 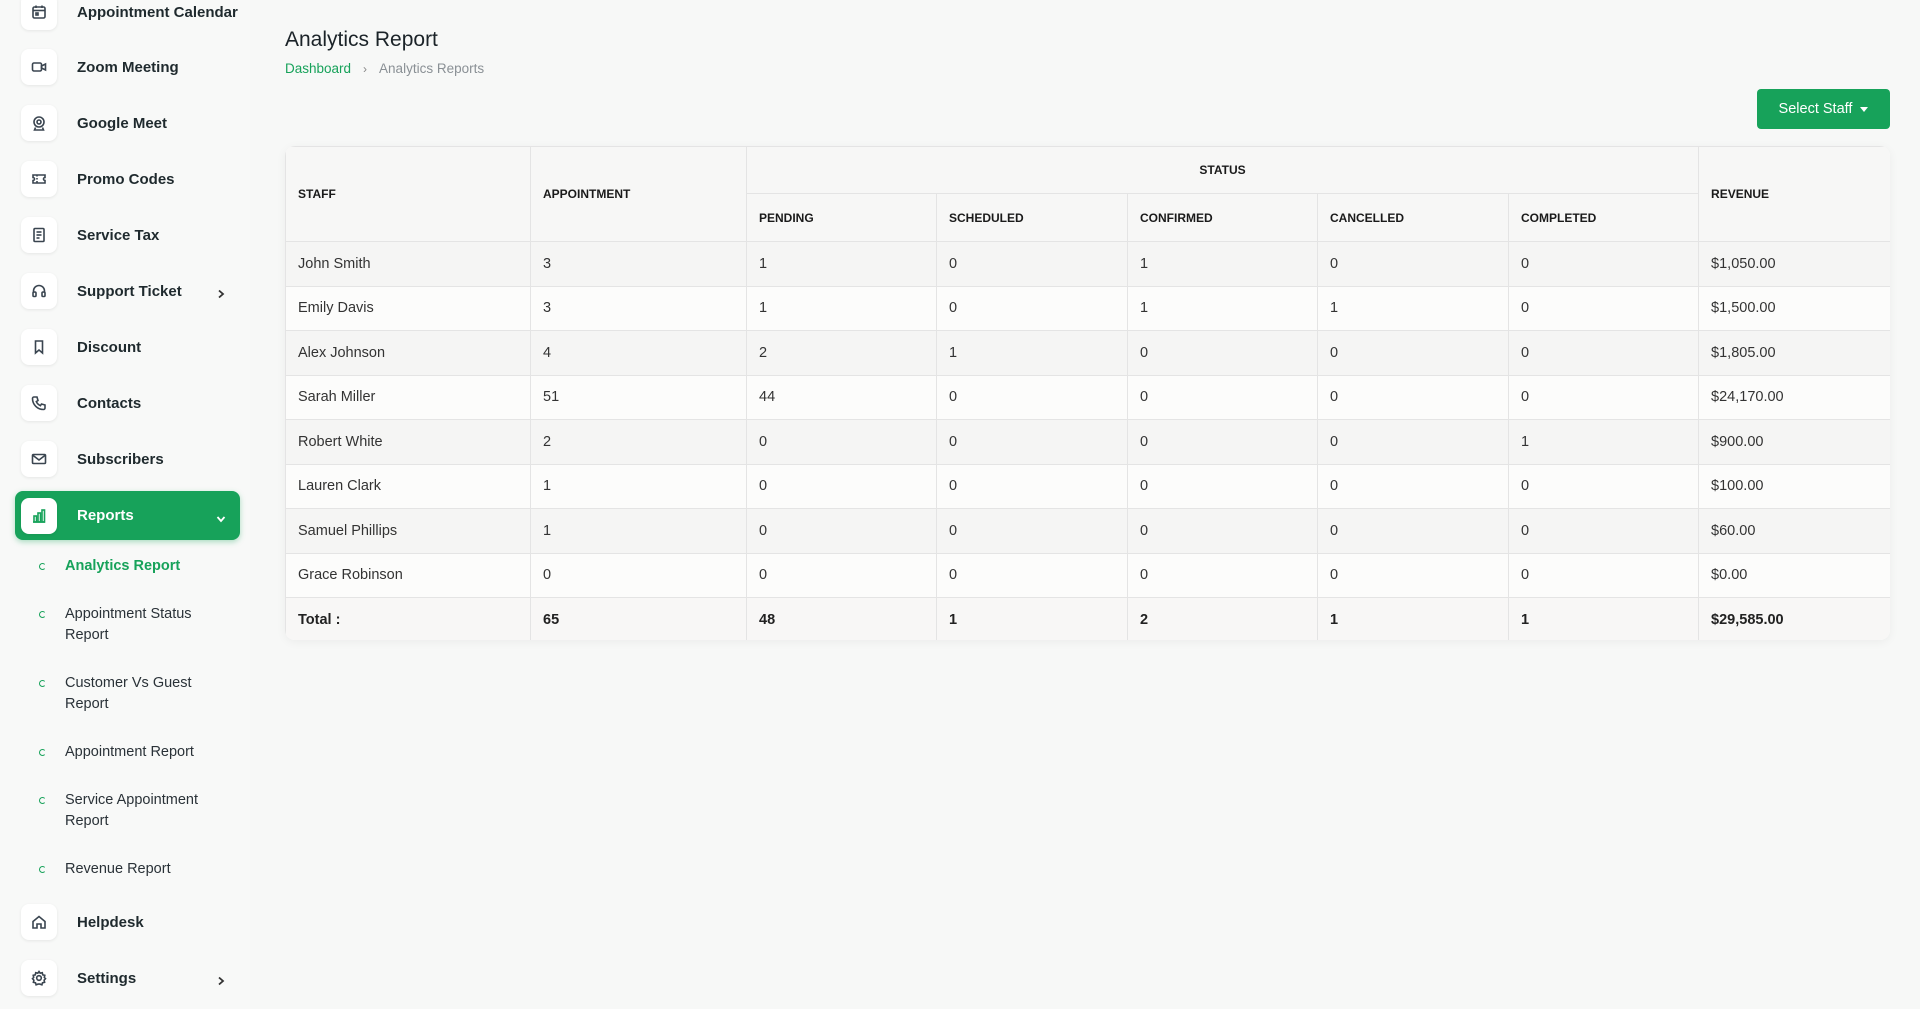 I want to click on cell-staff: Emily Davis, so click(x=408, y=308).